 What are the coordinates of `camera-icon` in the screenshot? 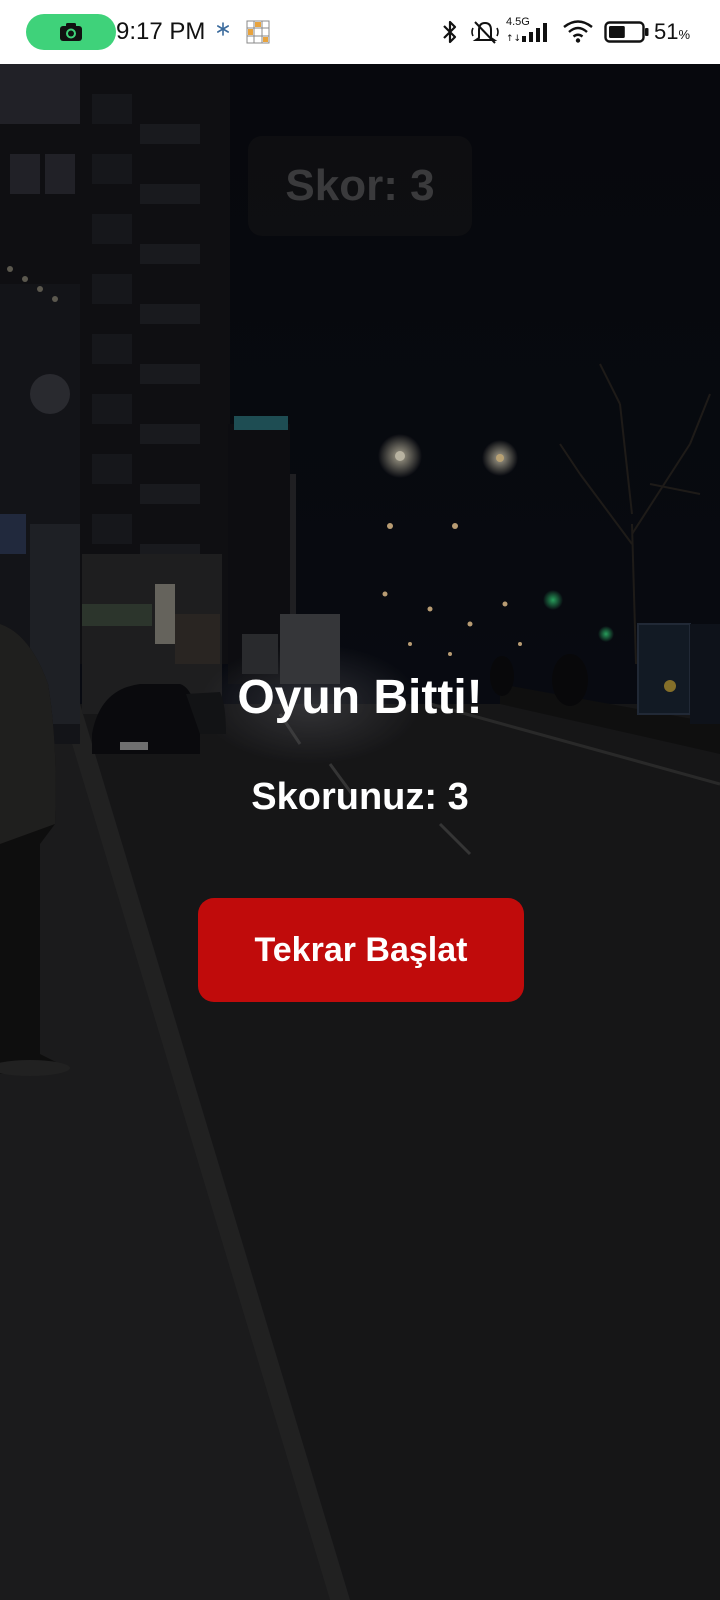 It's located at (71, 32).